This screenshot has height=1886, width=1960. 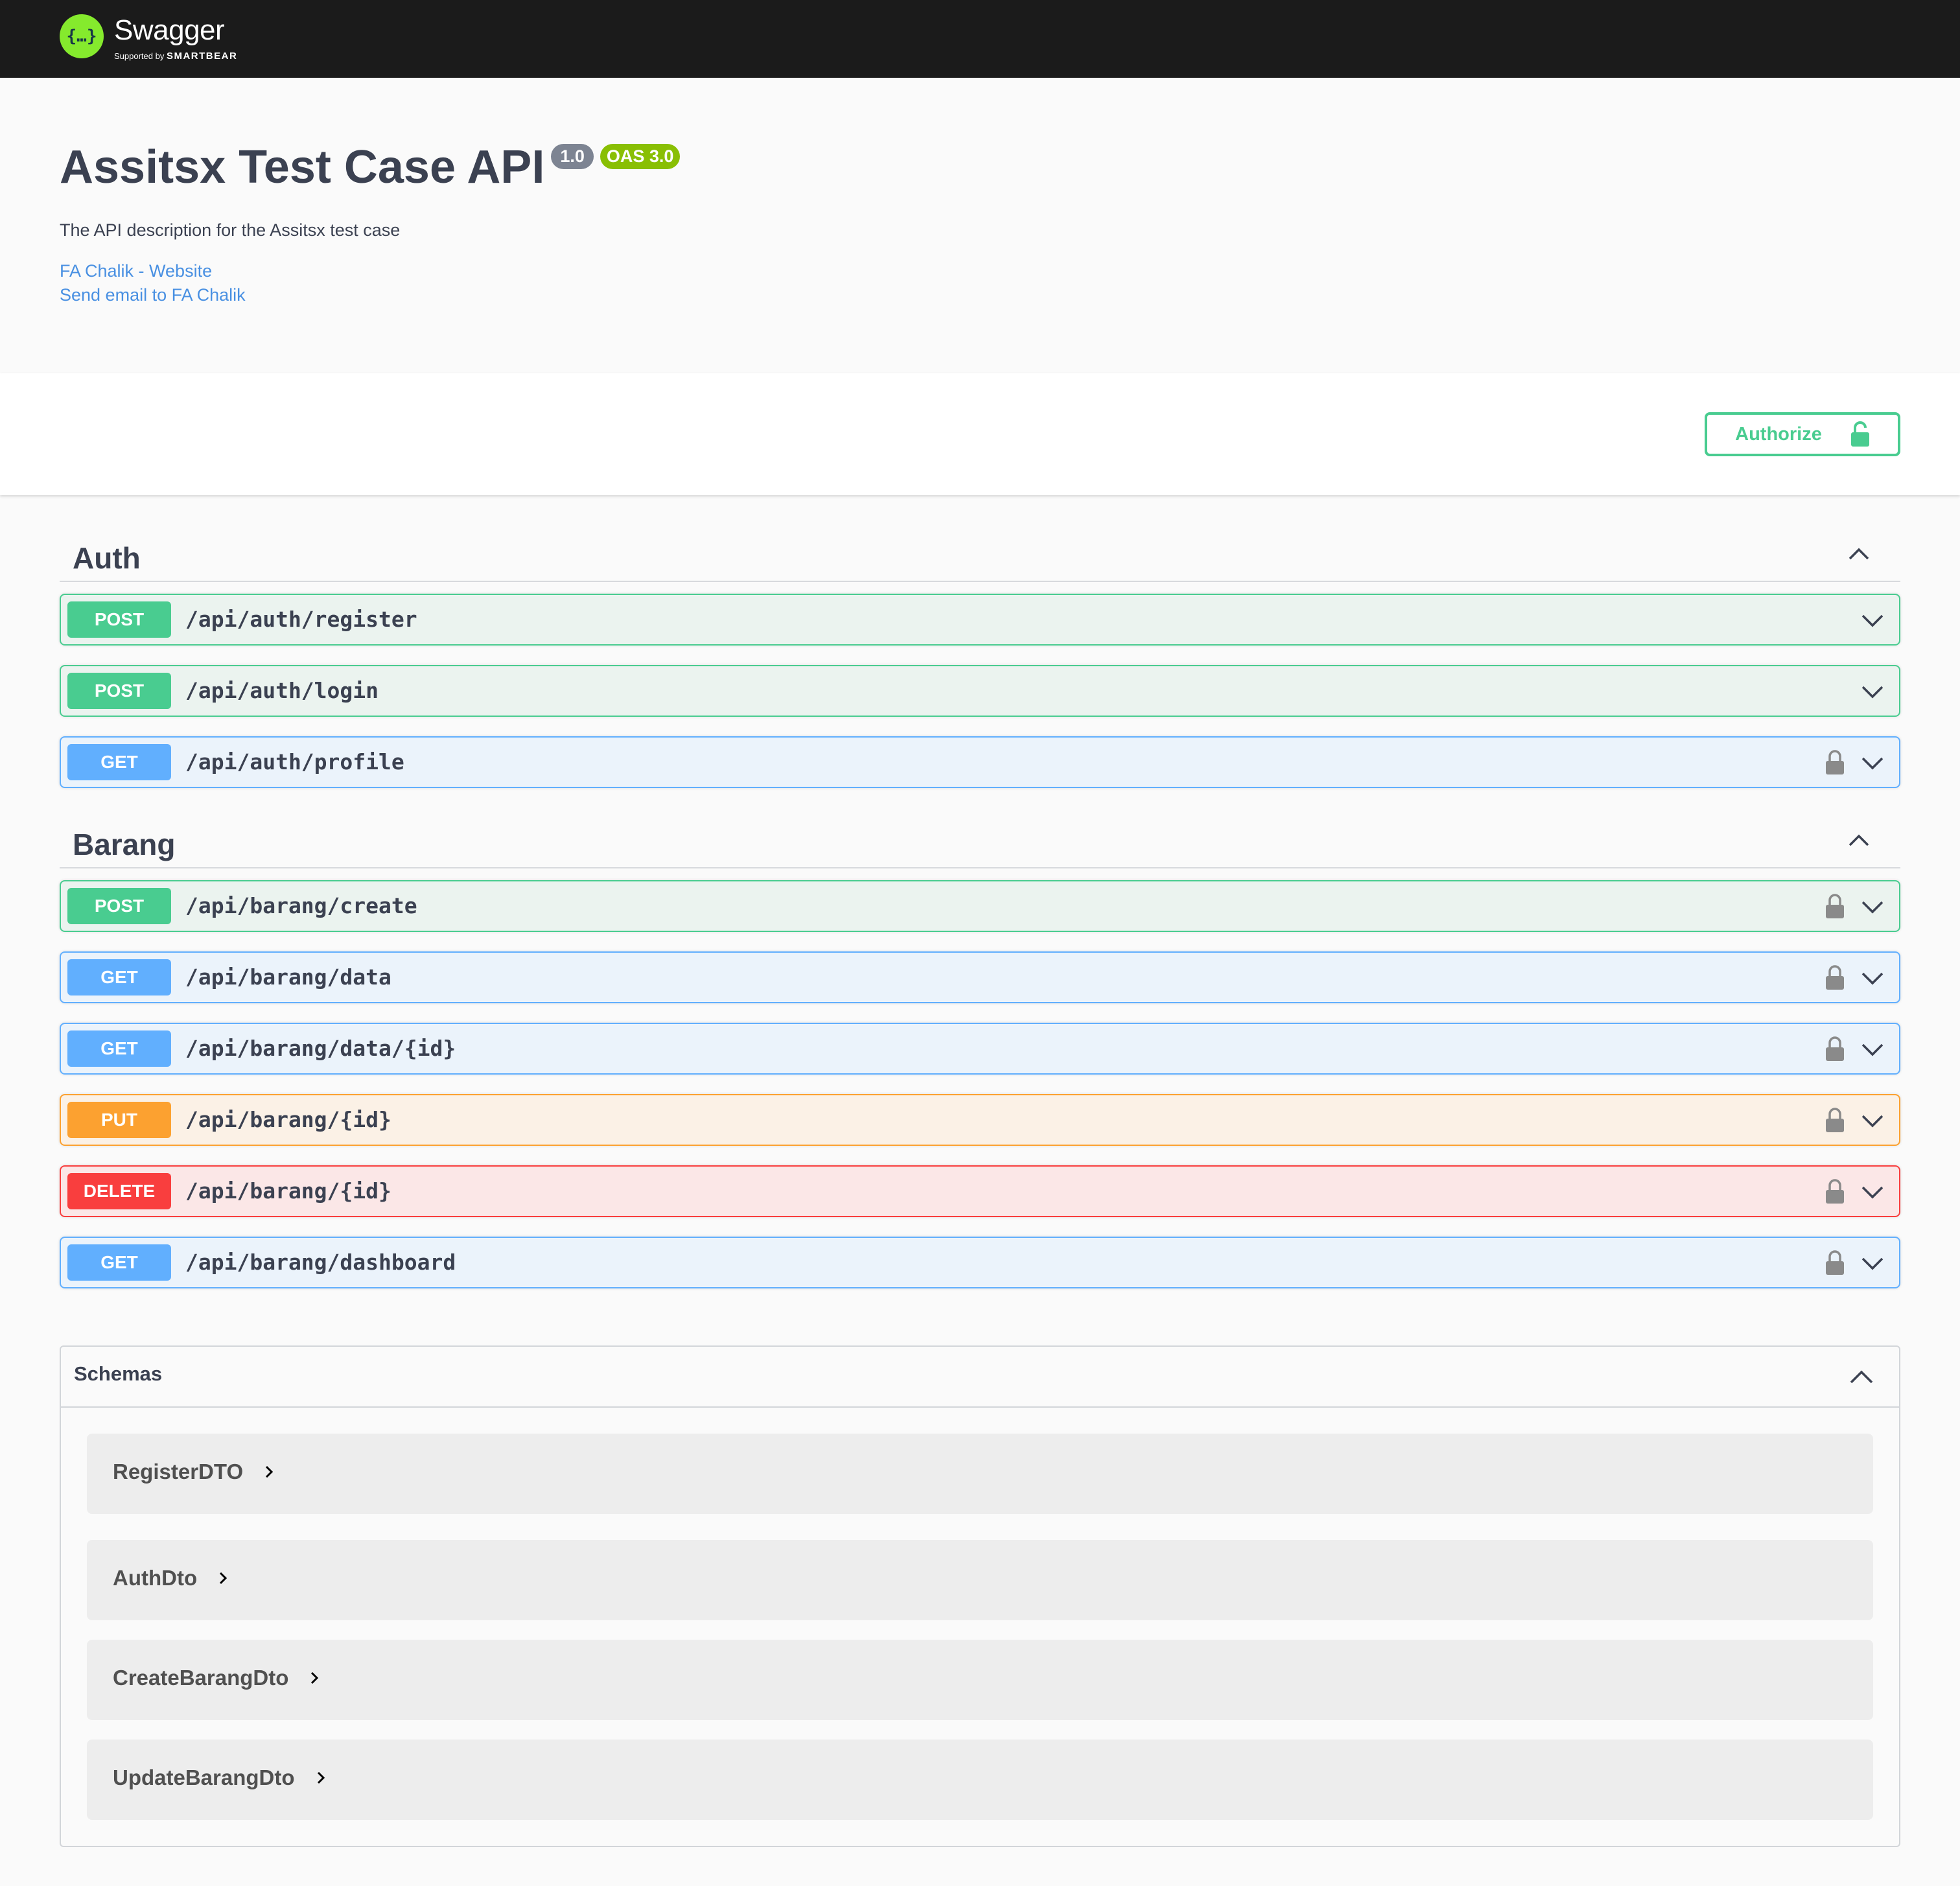 I want to click on operation-row: GET /api/barang/data/{id}, so click(x=980, y=1049).